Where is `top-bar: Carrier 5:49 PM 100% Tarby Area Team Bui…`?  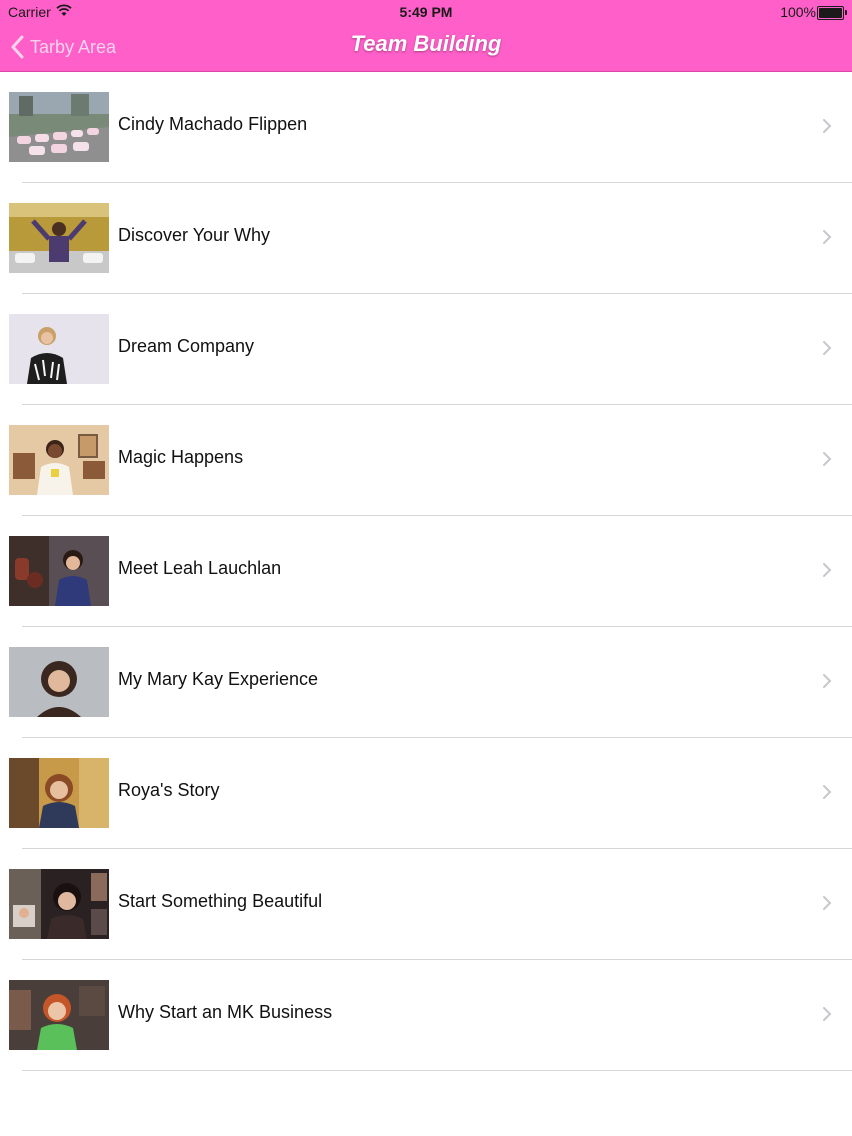
top-bar: Carrier 5:49 PM 100% Tarby Area Team Bui… is located at coordinates (426, 36).